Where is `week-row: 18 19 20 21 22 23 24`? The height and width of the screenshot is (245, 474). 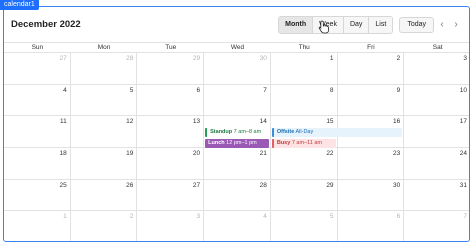 week-row: 18 19 20 21 22 23 24 is located at coordinates (236, 164).